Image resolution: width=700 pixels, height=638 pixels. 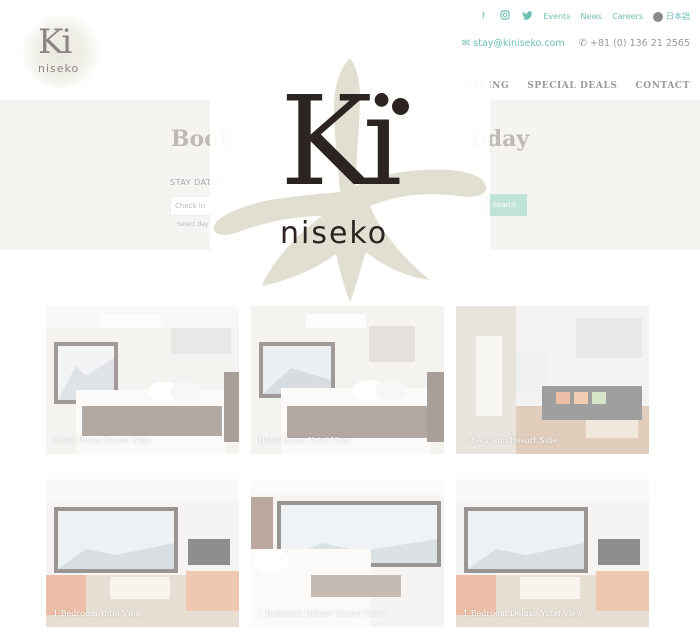 I want to click on logo-dot, so click(x=400, y=106).